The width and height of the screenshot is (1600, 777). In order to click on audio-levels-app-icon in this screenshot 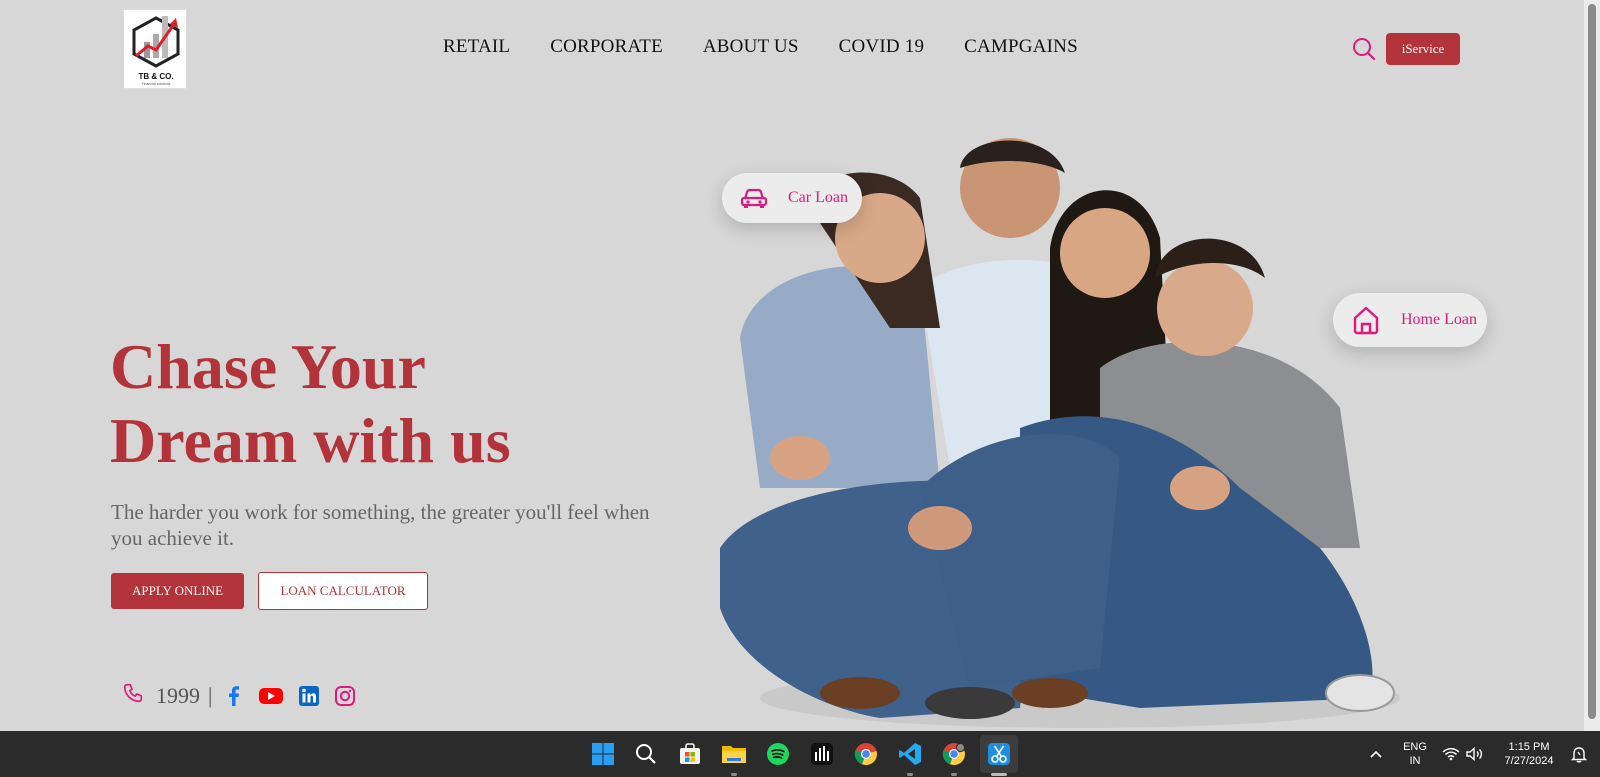, I will do `click(822, 754)`.